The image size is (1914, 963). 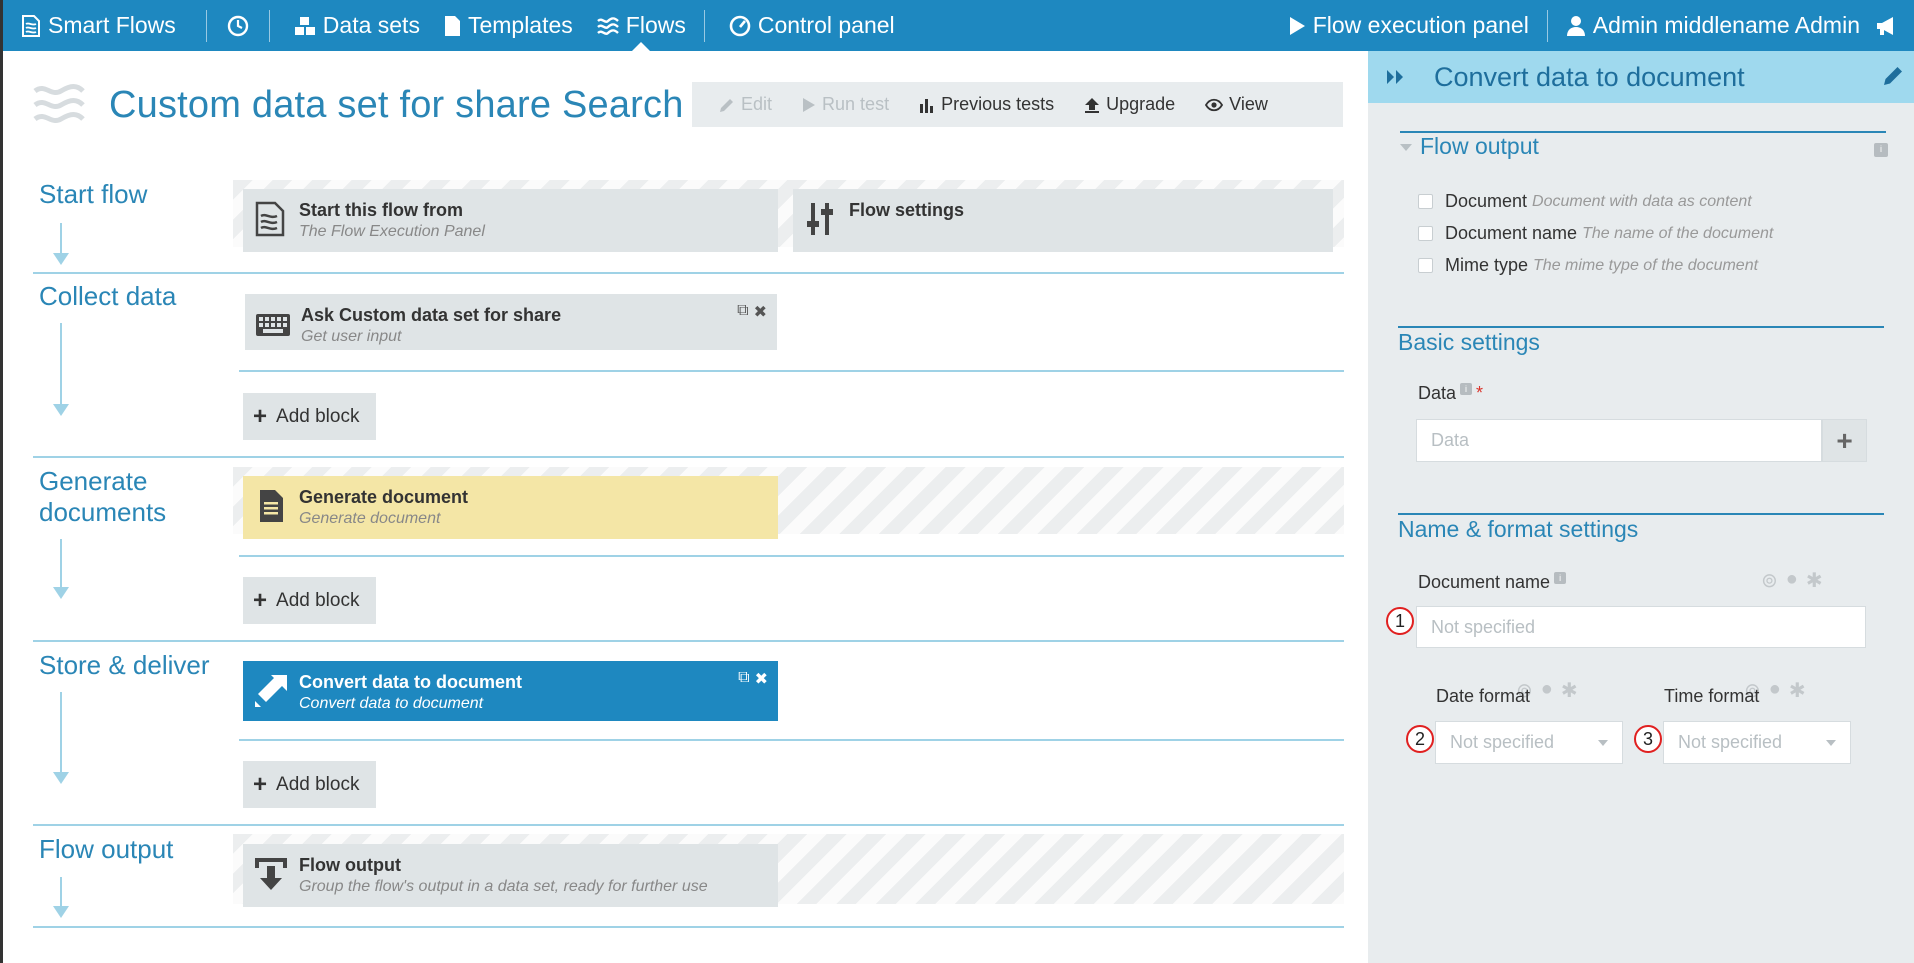 I want to click on view-button: View, so click(x=1236, y=104).